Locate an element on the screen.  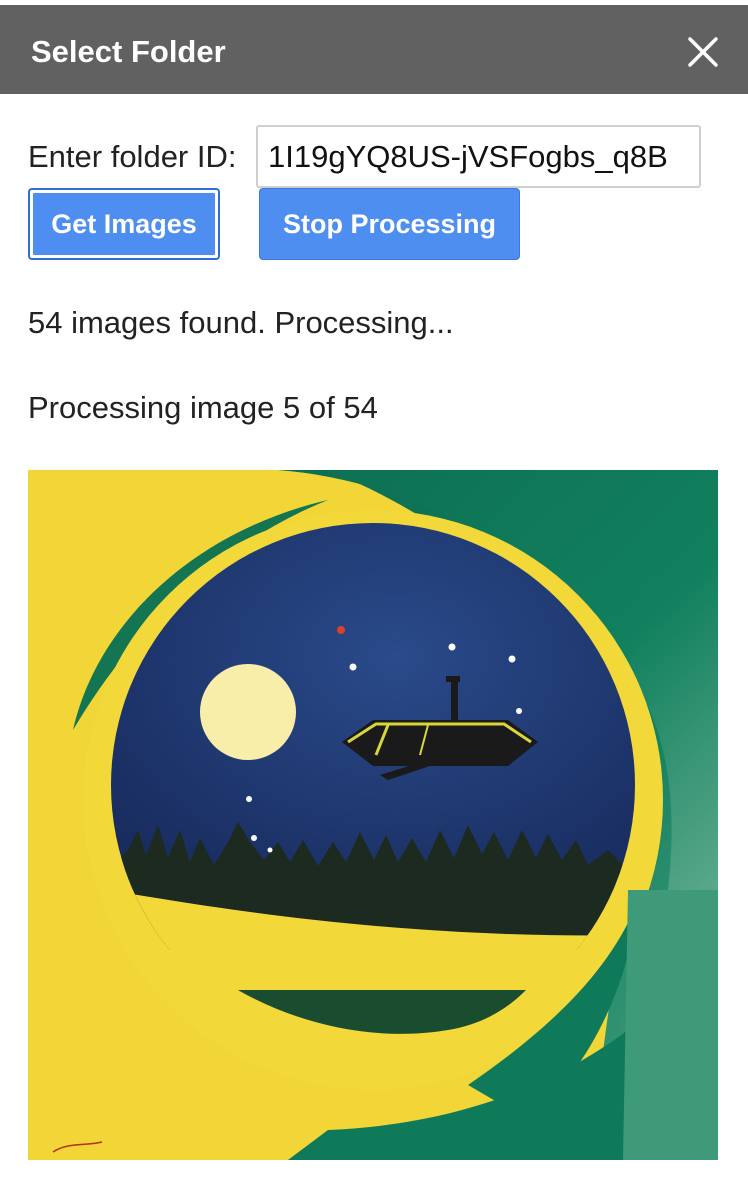
dialog-title: Select Folder is located at coordinates (128, 51).